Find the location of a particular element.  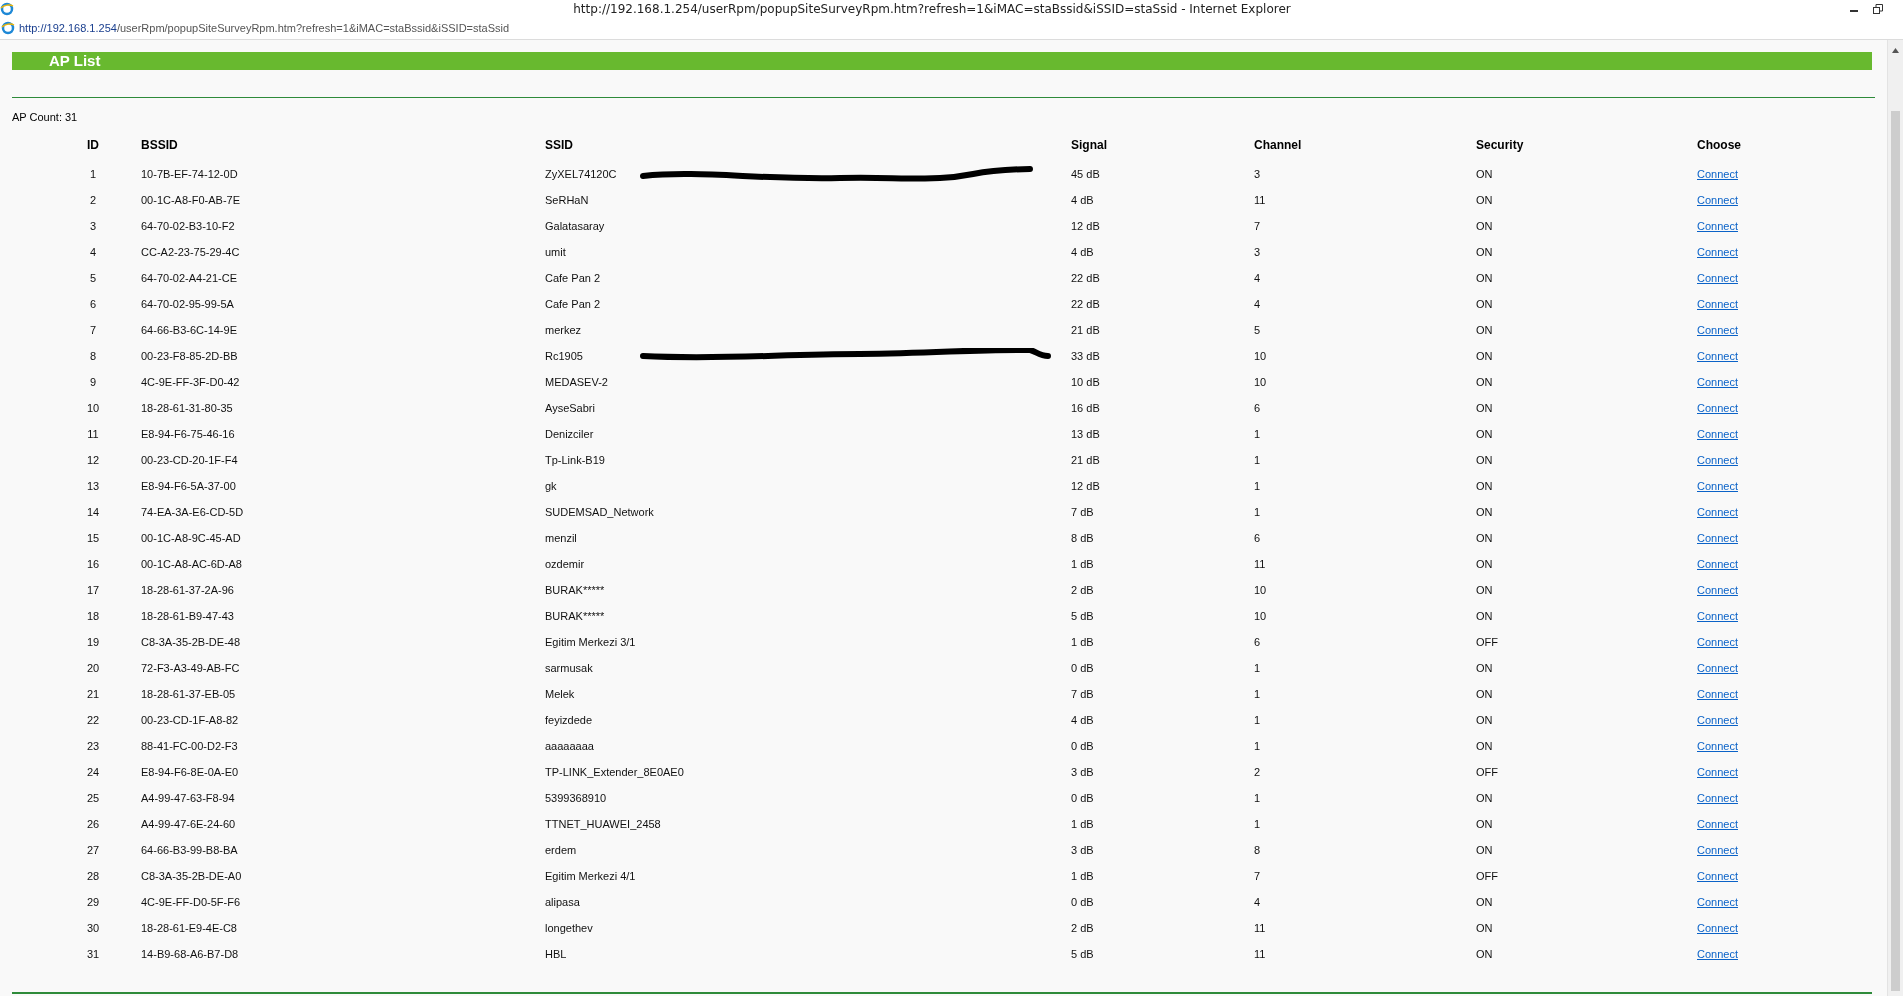

table-cell: Egitim Merkezi 3/1 is located at coordinates (590, 642).